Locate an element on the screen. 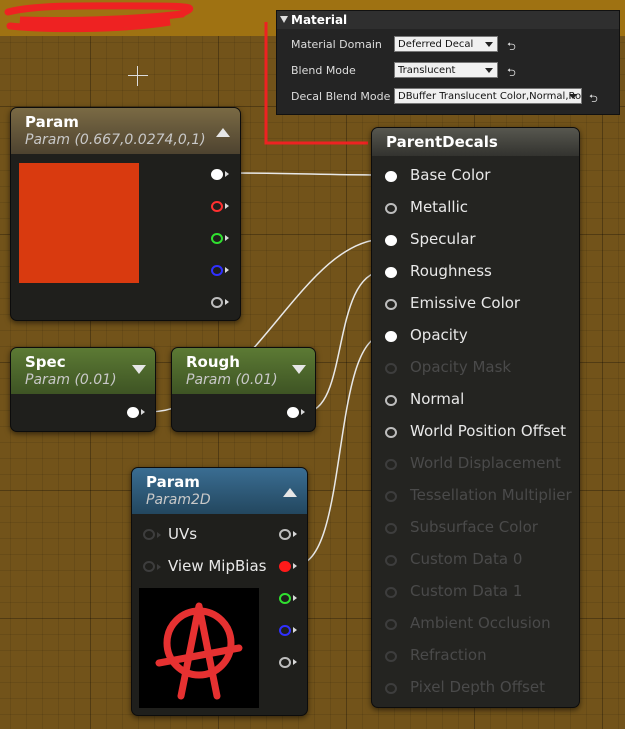 The height and width of the screenshot is (729, 625). input-label: World Position Offset is located at coordinates (488, 431).